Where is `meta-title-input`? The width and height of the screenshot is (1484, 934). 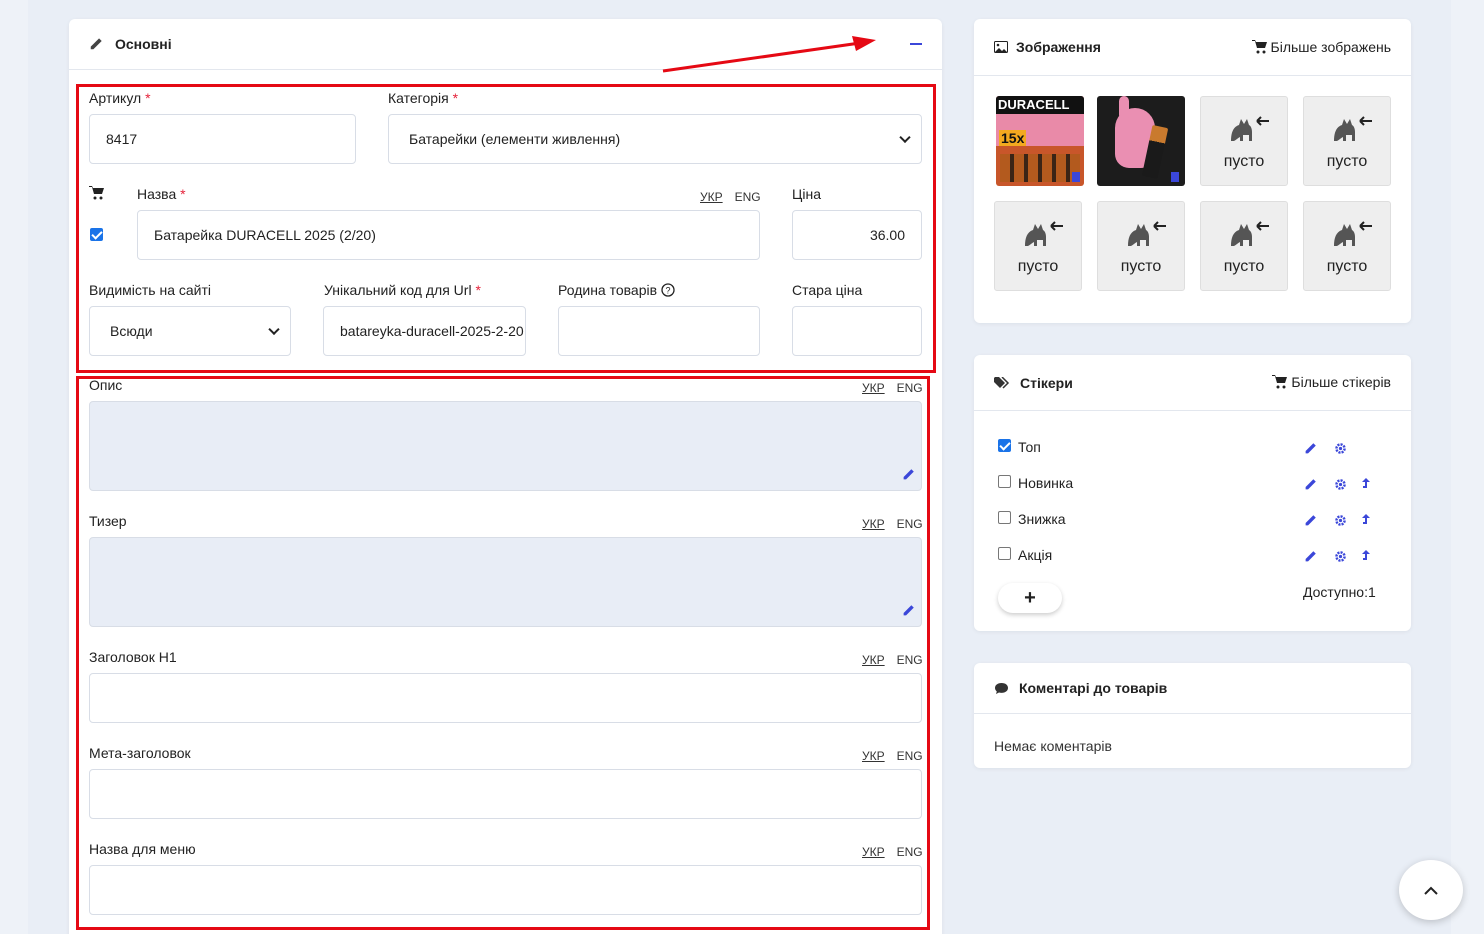 meta-title-input is located at coordinates (505, 794).